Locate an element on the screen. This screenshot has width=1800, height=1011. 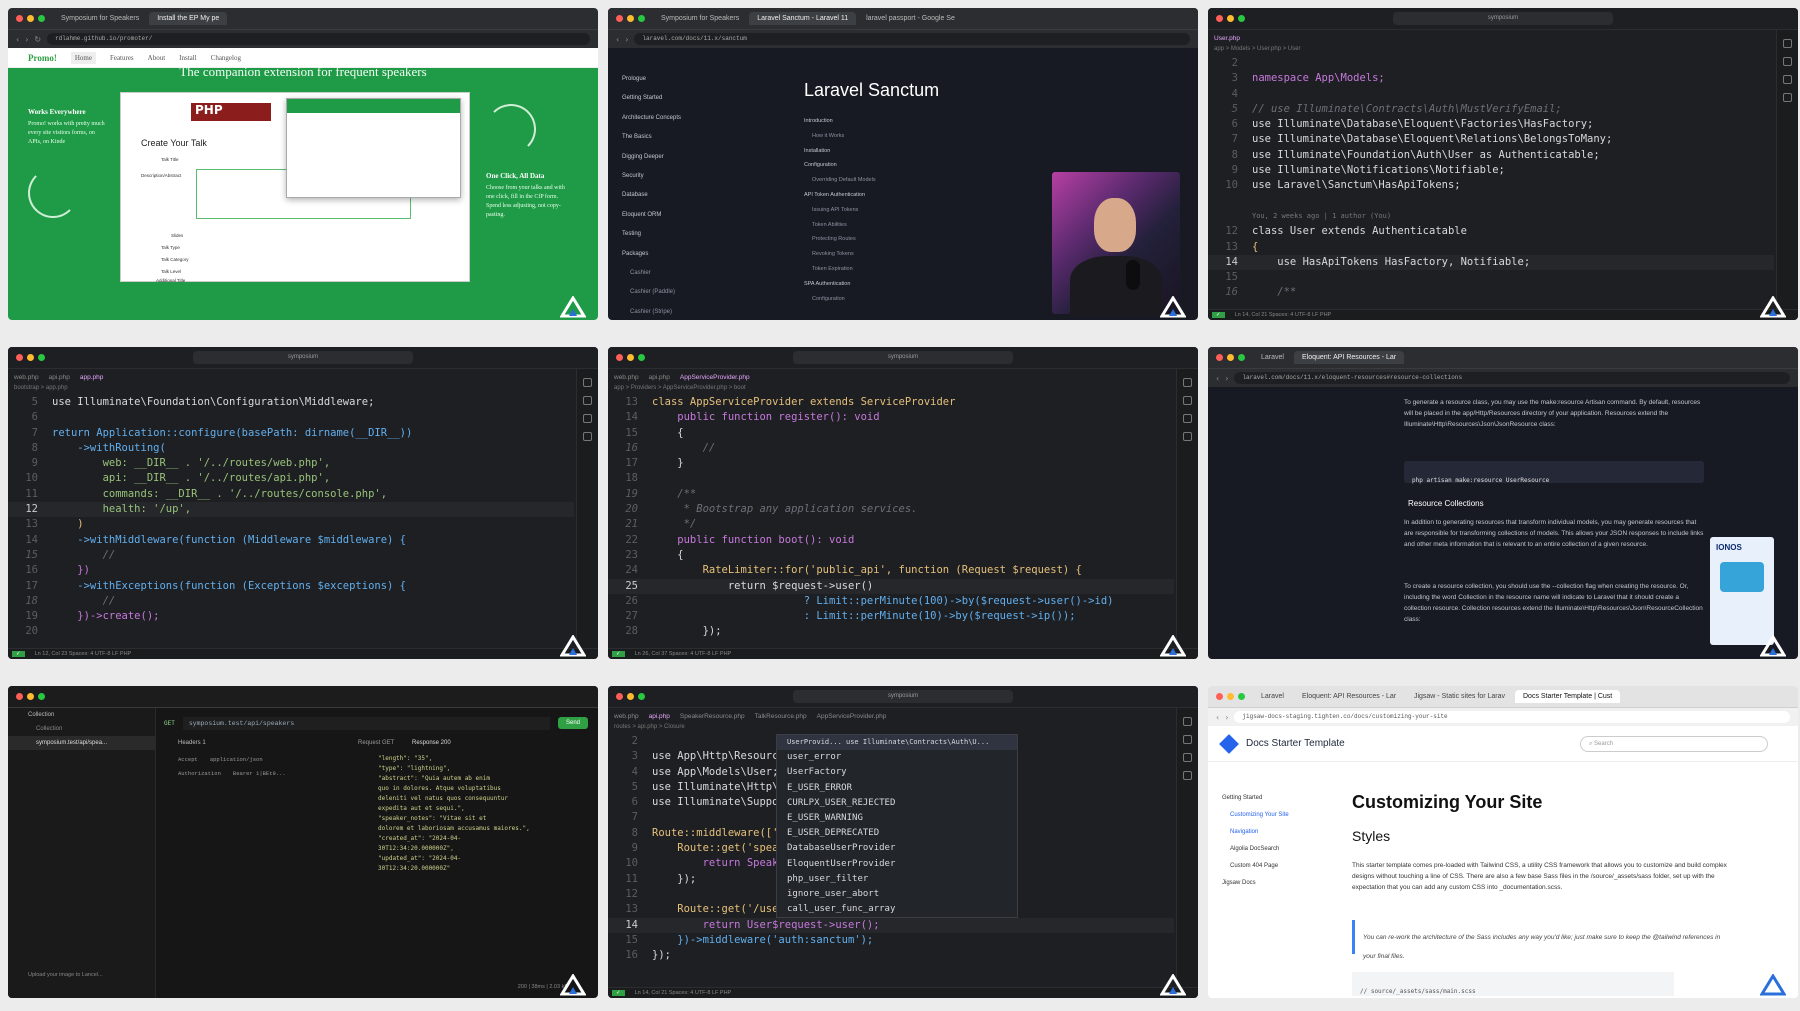
nav-item: Prologue is located at coordinates (651, 79).